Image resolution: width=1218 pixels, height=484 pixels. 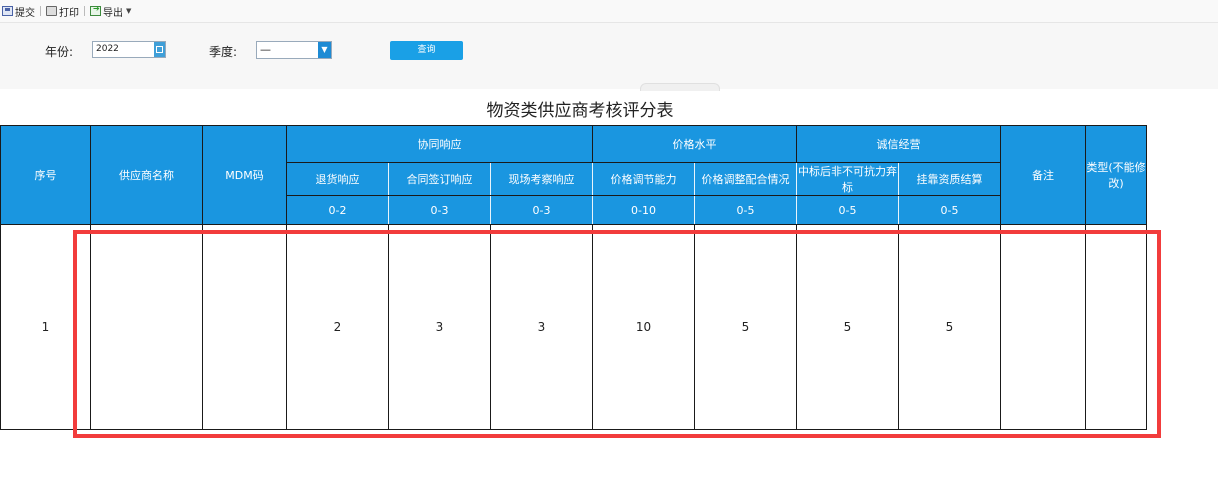 I want to click on header-group-integrity: 诚信经营, so click(x=898, y=144).